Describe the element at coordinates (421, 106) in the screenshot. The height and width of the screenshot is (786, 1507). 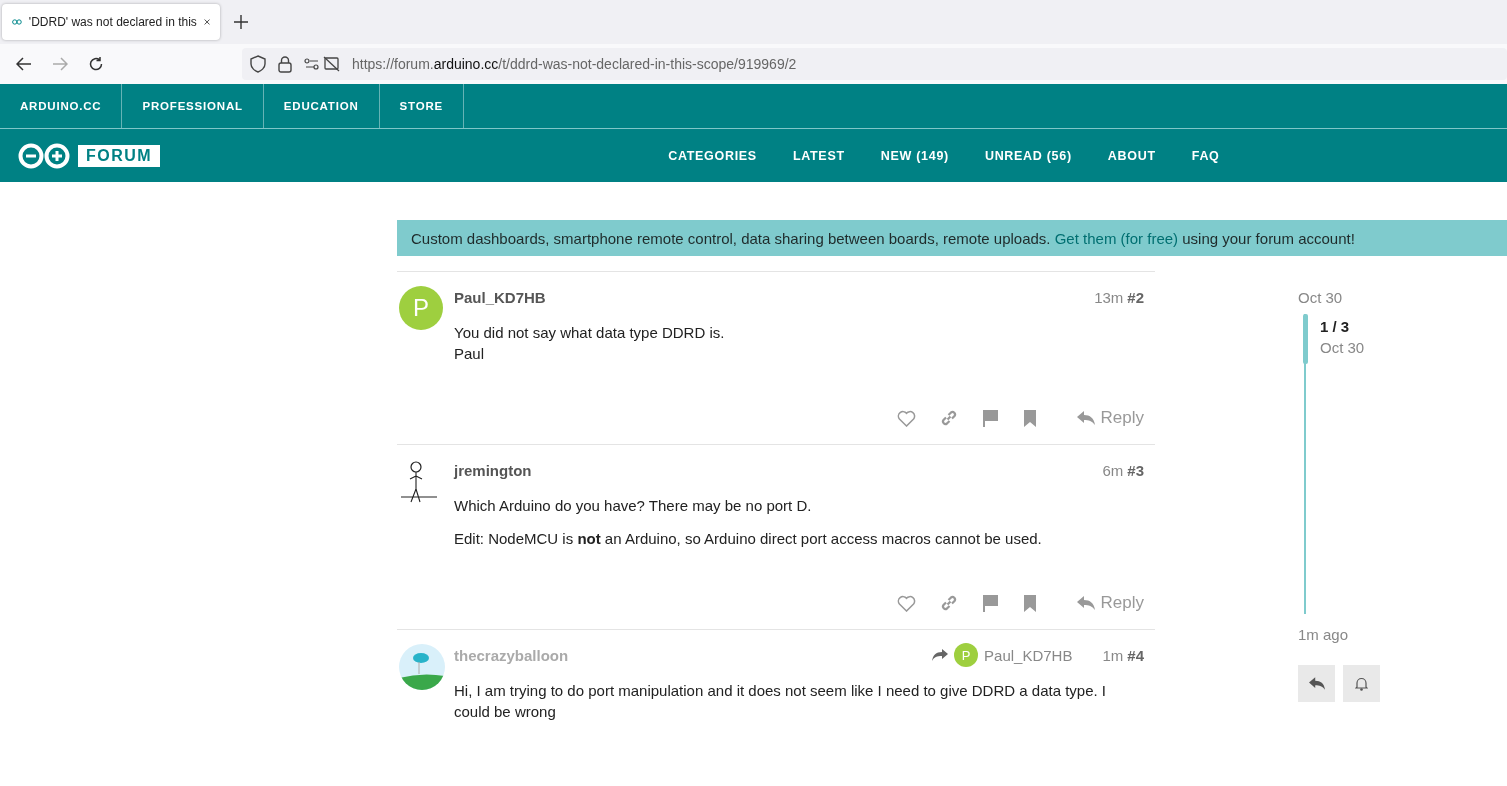
I see `top-nav-link: STORE` at that location.